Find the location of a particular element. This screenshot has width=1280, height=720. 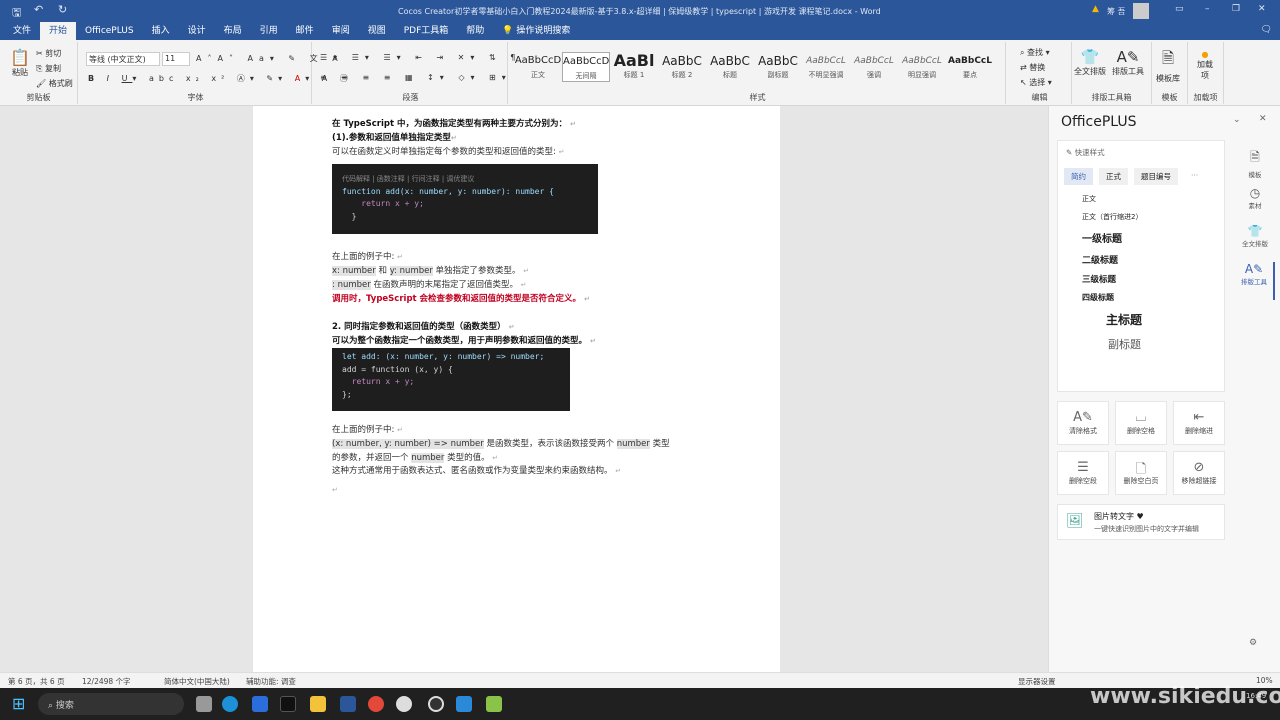

chip-formal: 正式 is located at coordinates (1113, 176).